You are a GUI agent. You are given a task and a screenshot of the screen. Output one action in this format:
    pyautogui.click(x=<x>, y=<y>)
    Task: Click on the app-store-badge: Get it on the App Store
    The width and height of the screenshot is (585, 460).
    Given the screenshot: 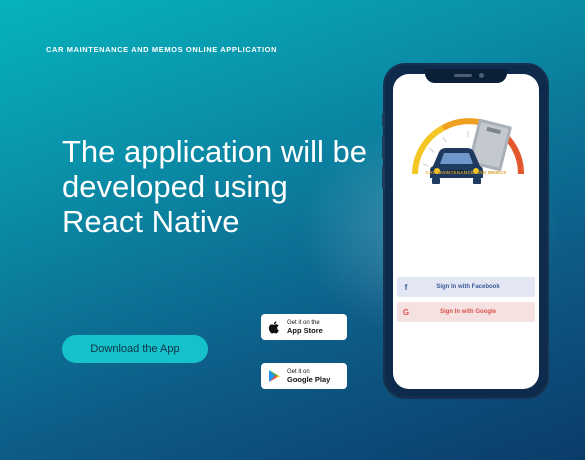 What is the action you would take?
    pyautogui.click(x=304, y=327)
    